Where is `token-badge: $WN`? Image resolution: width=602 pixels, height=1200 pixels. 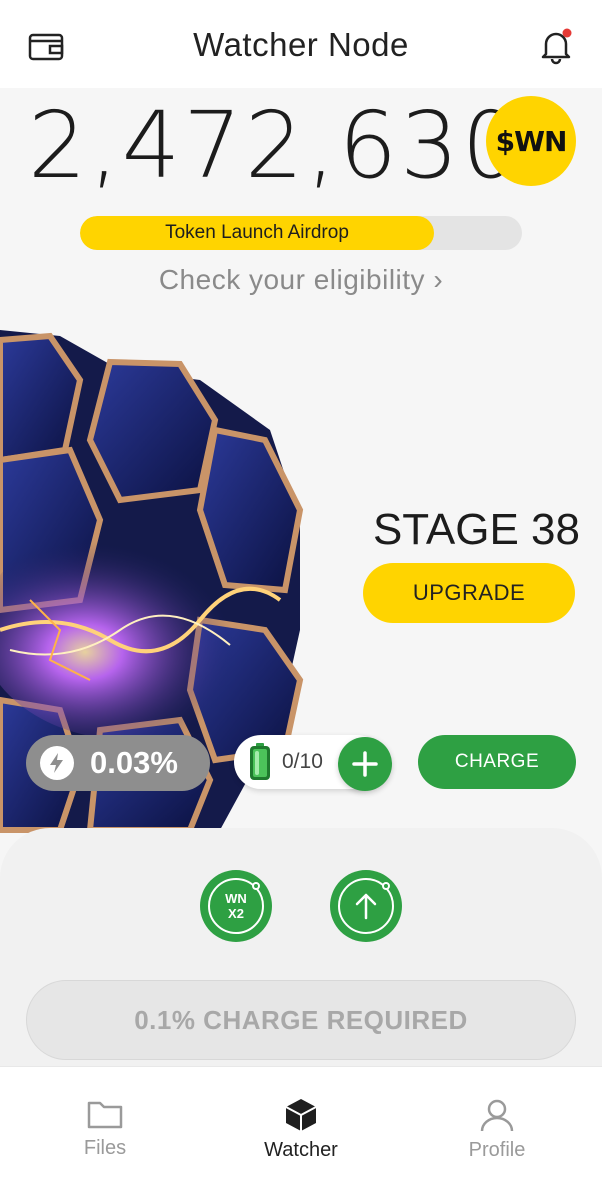
token-badge: $WN is located at coordinates (531, 141).